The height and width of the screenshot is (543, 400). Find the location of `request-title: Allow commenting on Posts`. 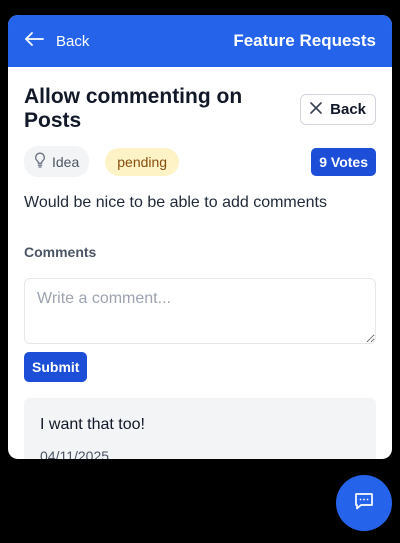

request-title: Allow commenting on Posts is located at coordinates (133, 108).